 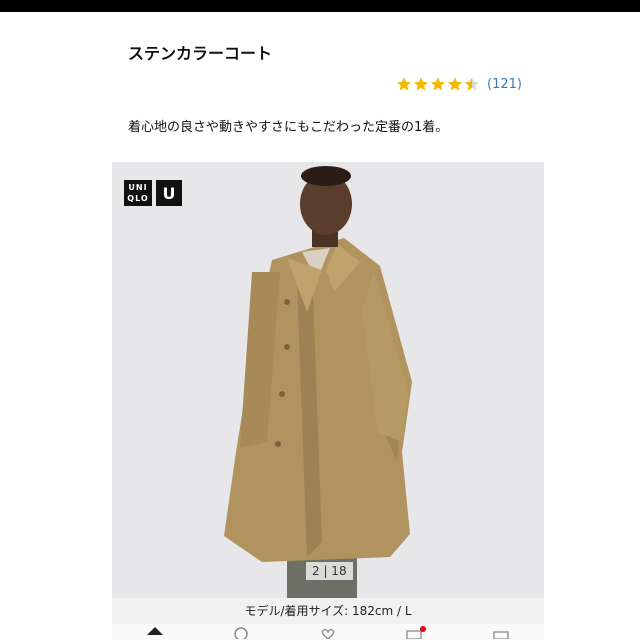 What do you see at coordinates (329, 571) in the screenshot?
I see `image-counter: 2 | 18` at bounding box center [329, 571].